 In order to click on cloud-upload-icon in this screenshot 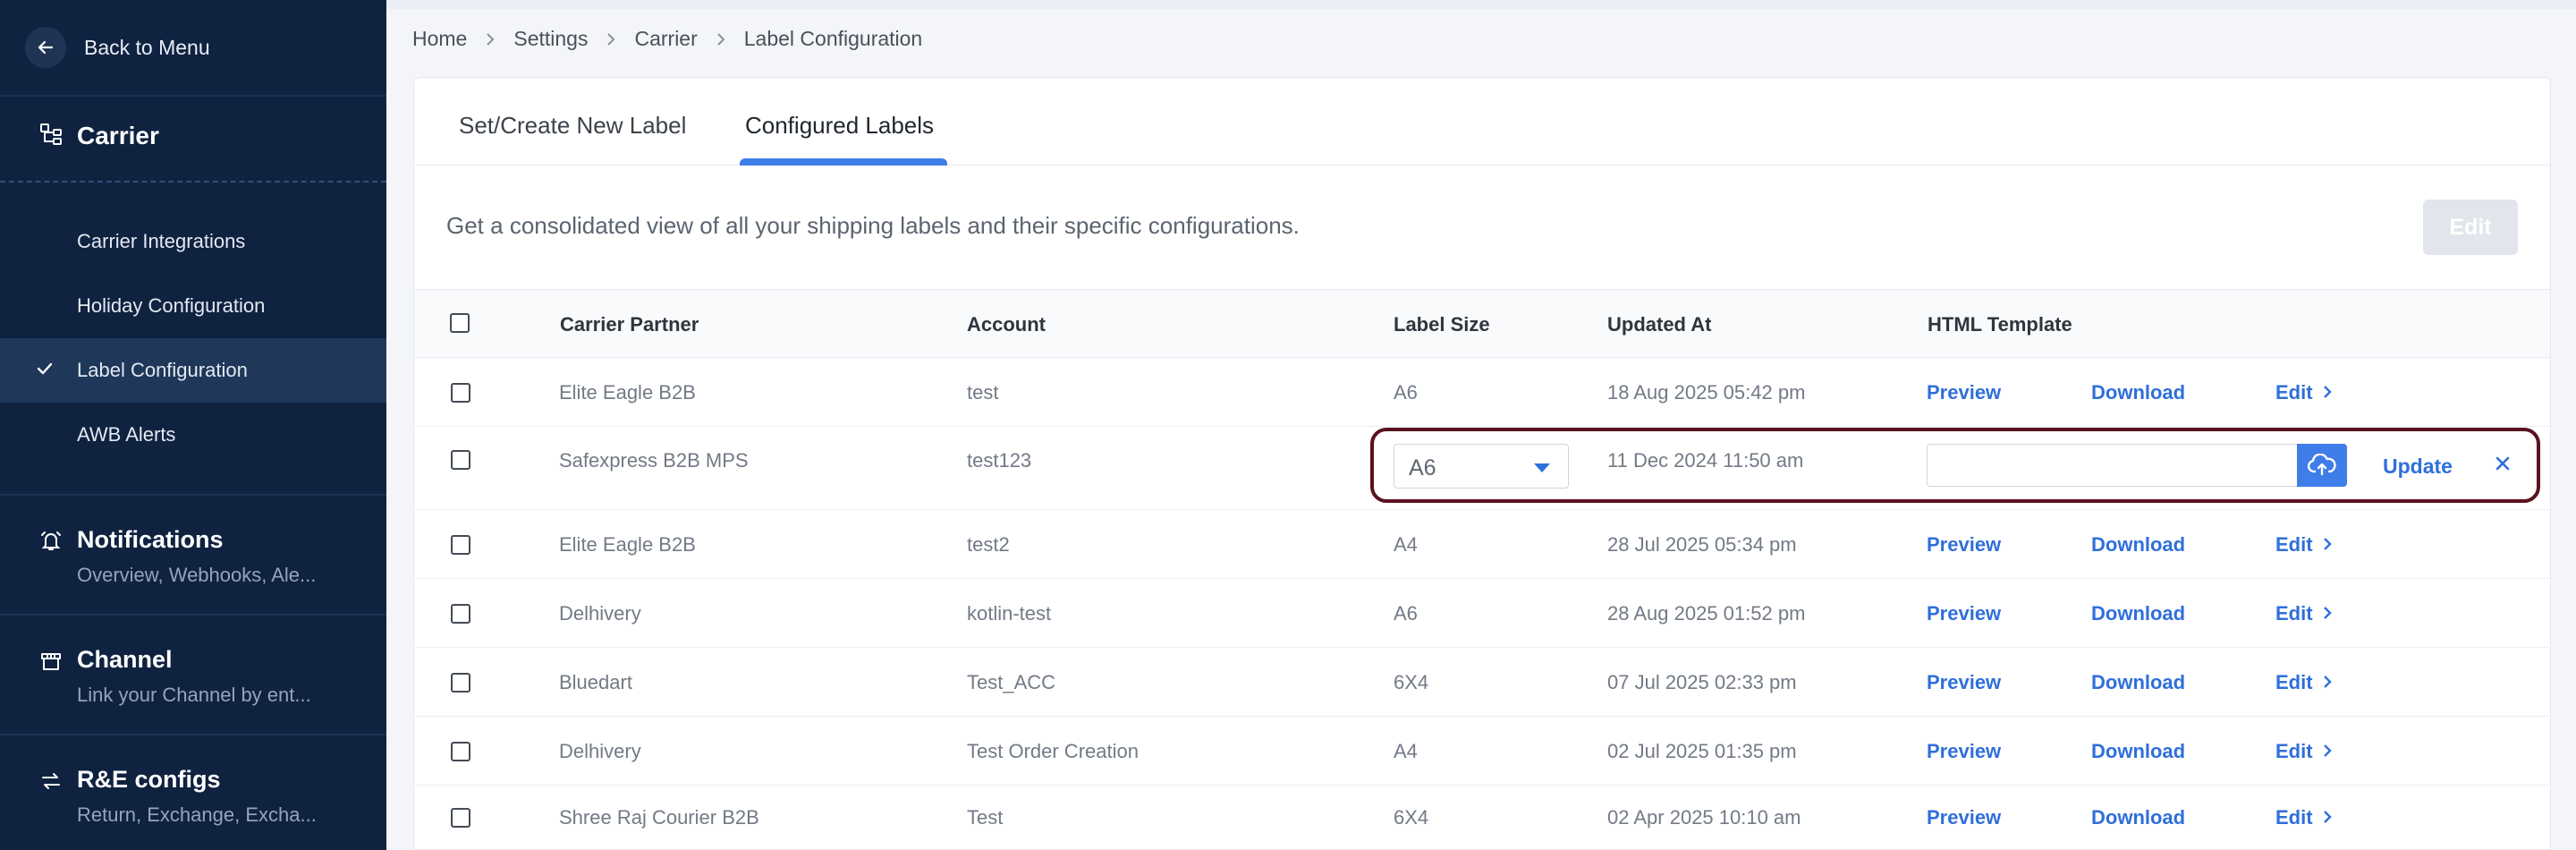, I will do `click(2322, 465)`.